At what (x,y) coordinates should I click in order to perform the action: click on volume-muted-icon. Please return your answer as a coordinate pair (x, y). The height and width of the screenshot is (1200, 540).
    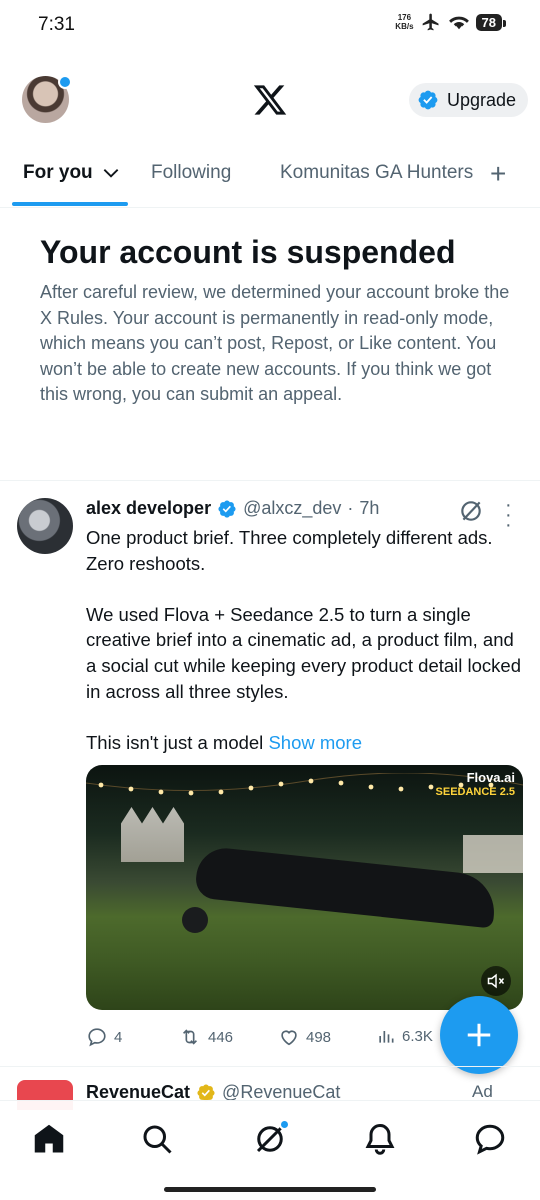
    Looking at the image, I should click on (496, 981).